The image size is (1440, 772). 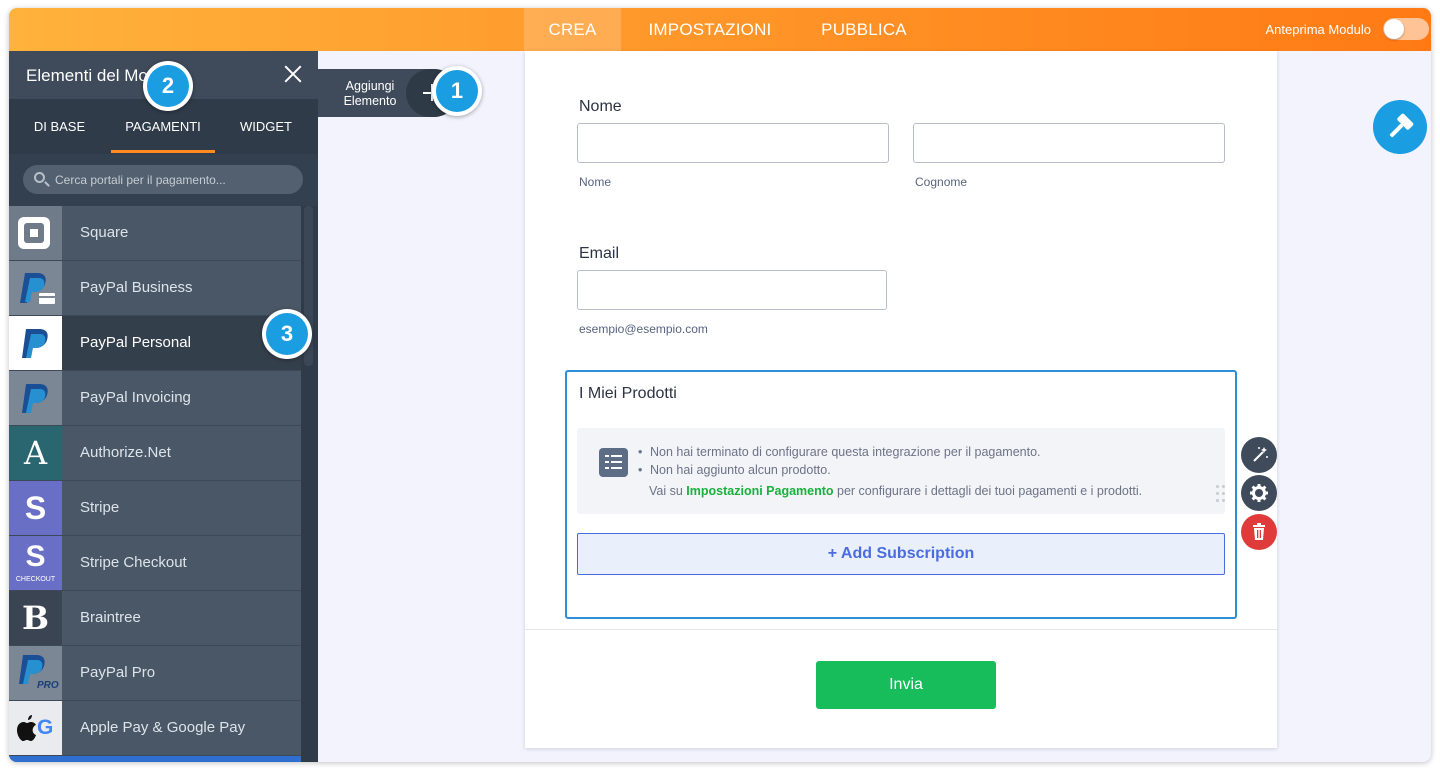 I want to click on list-item-paypal-business: PayPal Business, so click(x=155, y=288).